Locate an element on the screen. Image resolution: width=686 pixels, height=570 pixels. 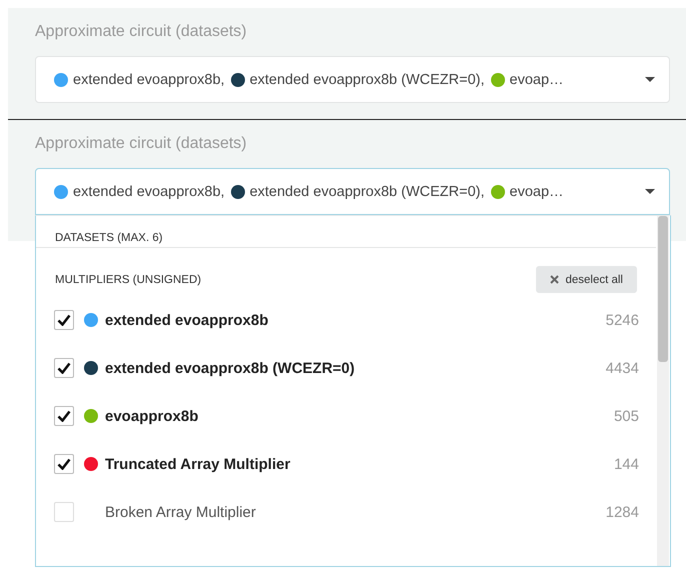
dataset-count: 144 is located at coordinates (626, 464).